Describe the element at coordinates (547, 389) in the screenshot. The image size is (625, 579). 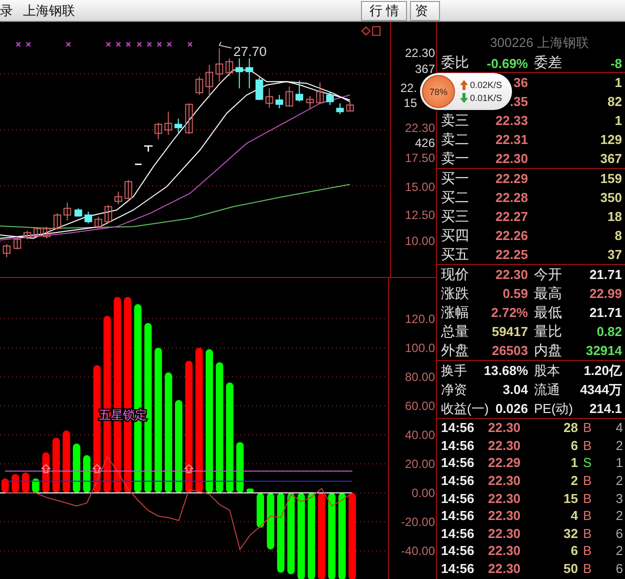
I see `field-label: 流通` at that location.